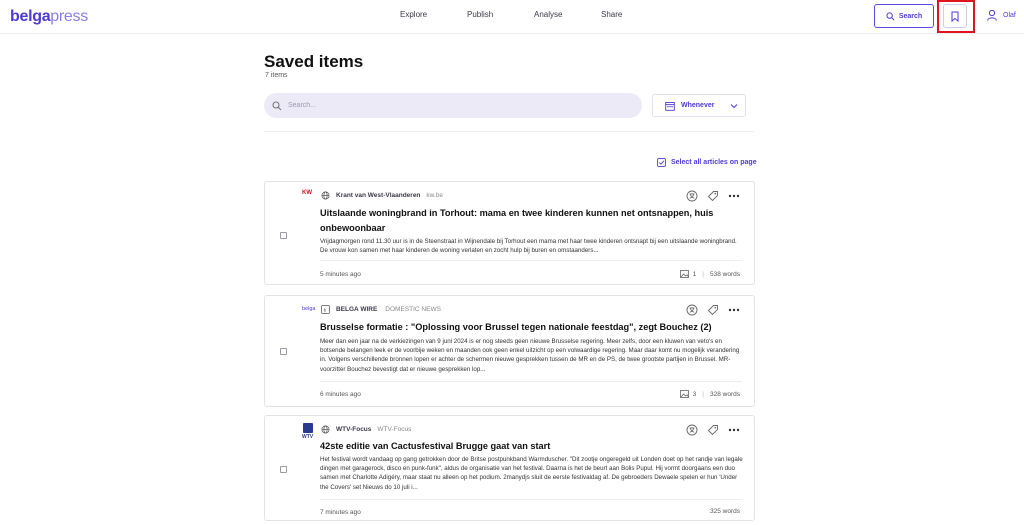 Image resolution: width=1024 pixels, height=525 pixels. Describe the element at coordinates (734, 105) in the screenshot. I see `chevron-down-icon` at that location.